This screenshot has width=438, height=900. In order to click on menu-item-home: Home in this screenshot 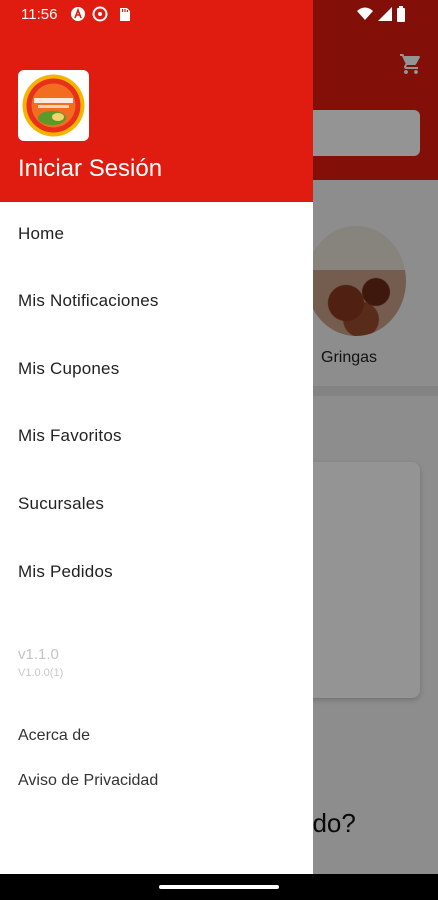, I will do `click(41, 234)`.